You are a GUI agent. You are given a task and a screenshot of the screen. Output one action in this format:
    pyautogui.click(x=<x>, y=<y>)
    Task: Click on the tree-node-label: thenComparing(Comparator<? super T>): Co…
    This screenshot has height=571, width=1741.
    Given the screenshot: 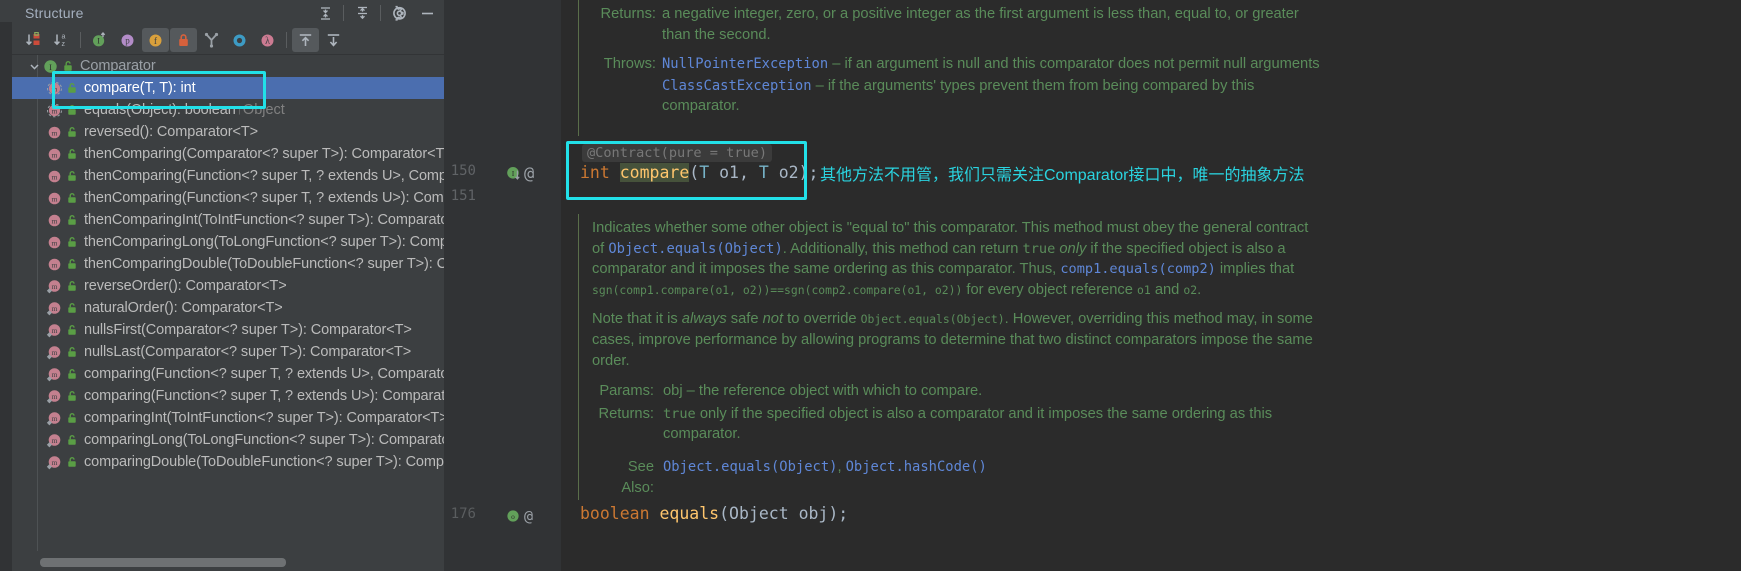 What is the action you would take?
    pyautogui.click(x=264, y=154)
    